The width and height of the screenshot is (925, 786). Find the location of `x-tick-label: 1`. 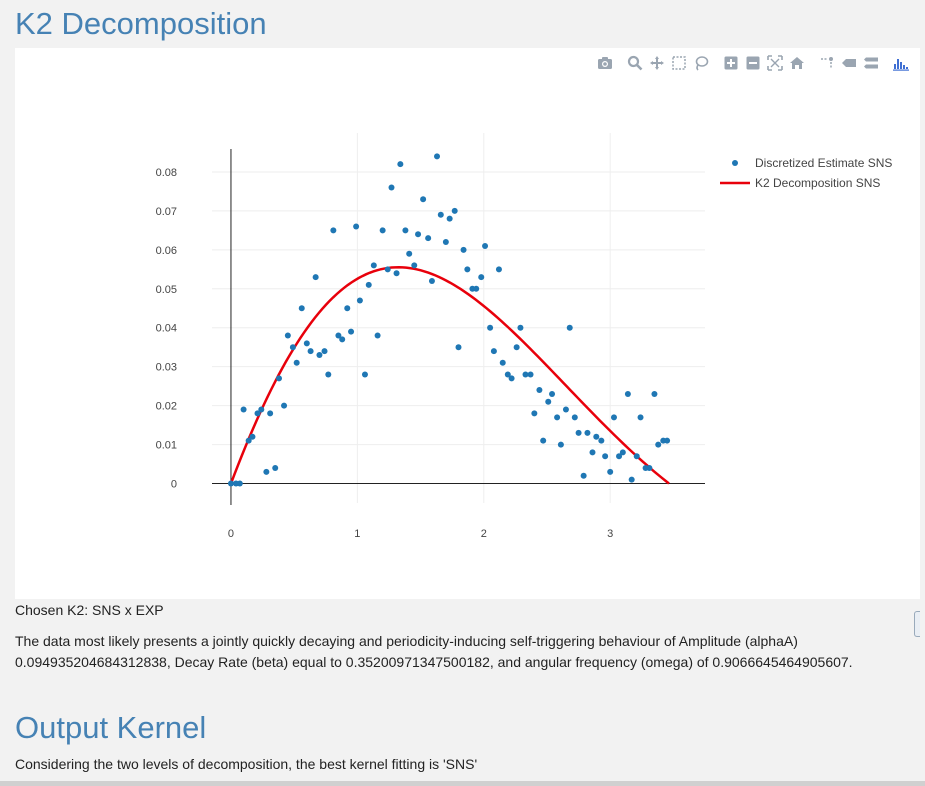

x-tick-label: 1 is located at coordinates (357, 534).